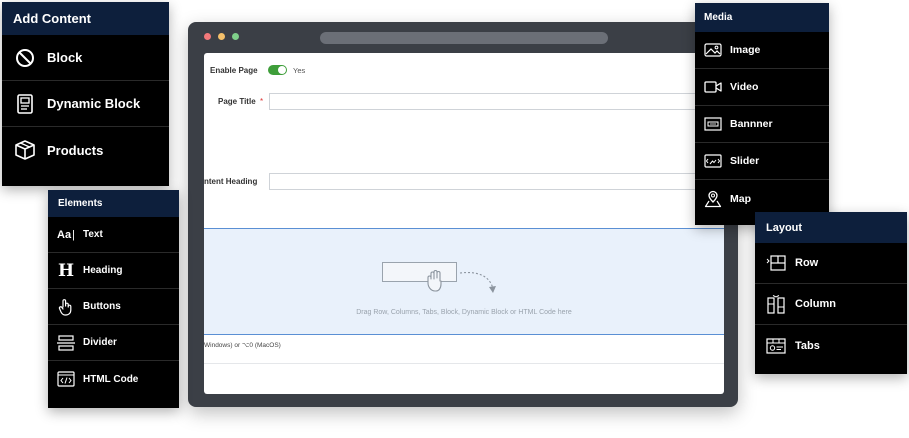 Image resolution: width=909 pixels, height=438 pixels. I want to click on page-title-label: Page Title, so click(237, 101).